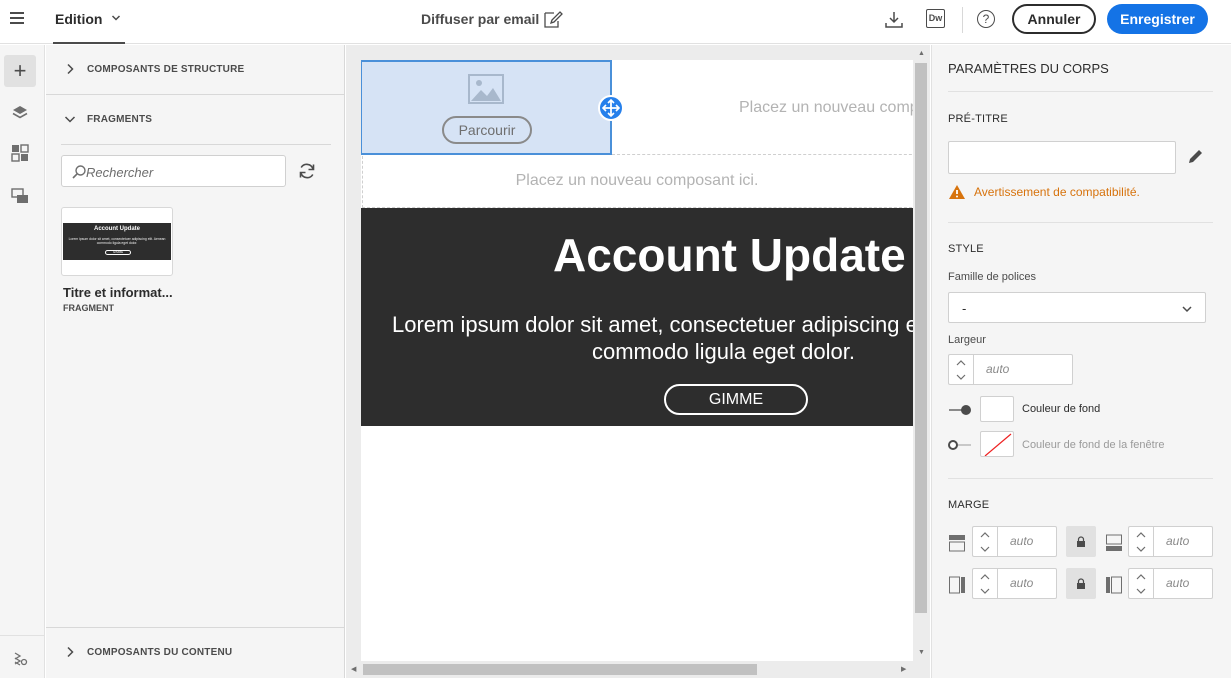  What do you see at coordinates (166, 69) in the screenshot?
I see `accordion-title: COMPOSANTS DE STRUCTURE` at bounding box center [166, 69].